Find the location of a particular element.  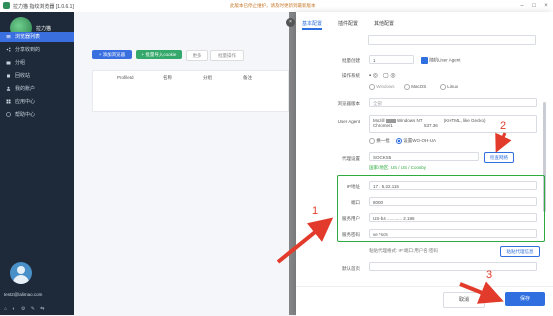

cancel-button: 取消 is located at coordinates (464, 300).